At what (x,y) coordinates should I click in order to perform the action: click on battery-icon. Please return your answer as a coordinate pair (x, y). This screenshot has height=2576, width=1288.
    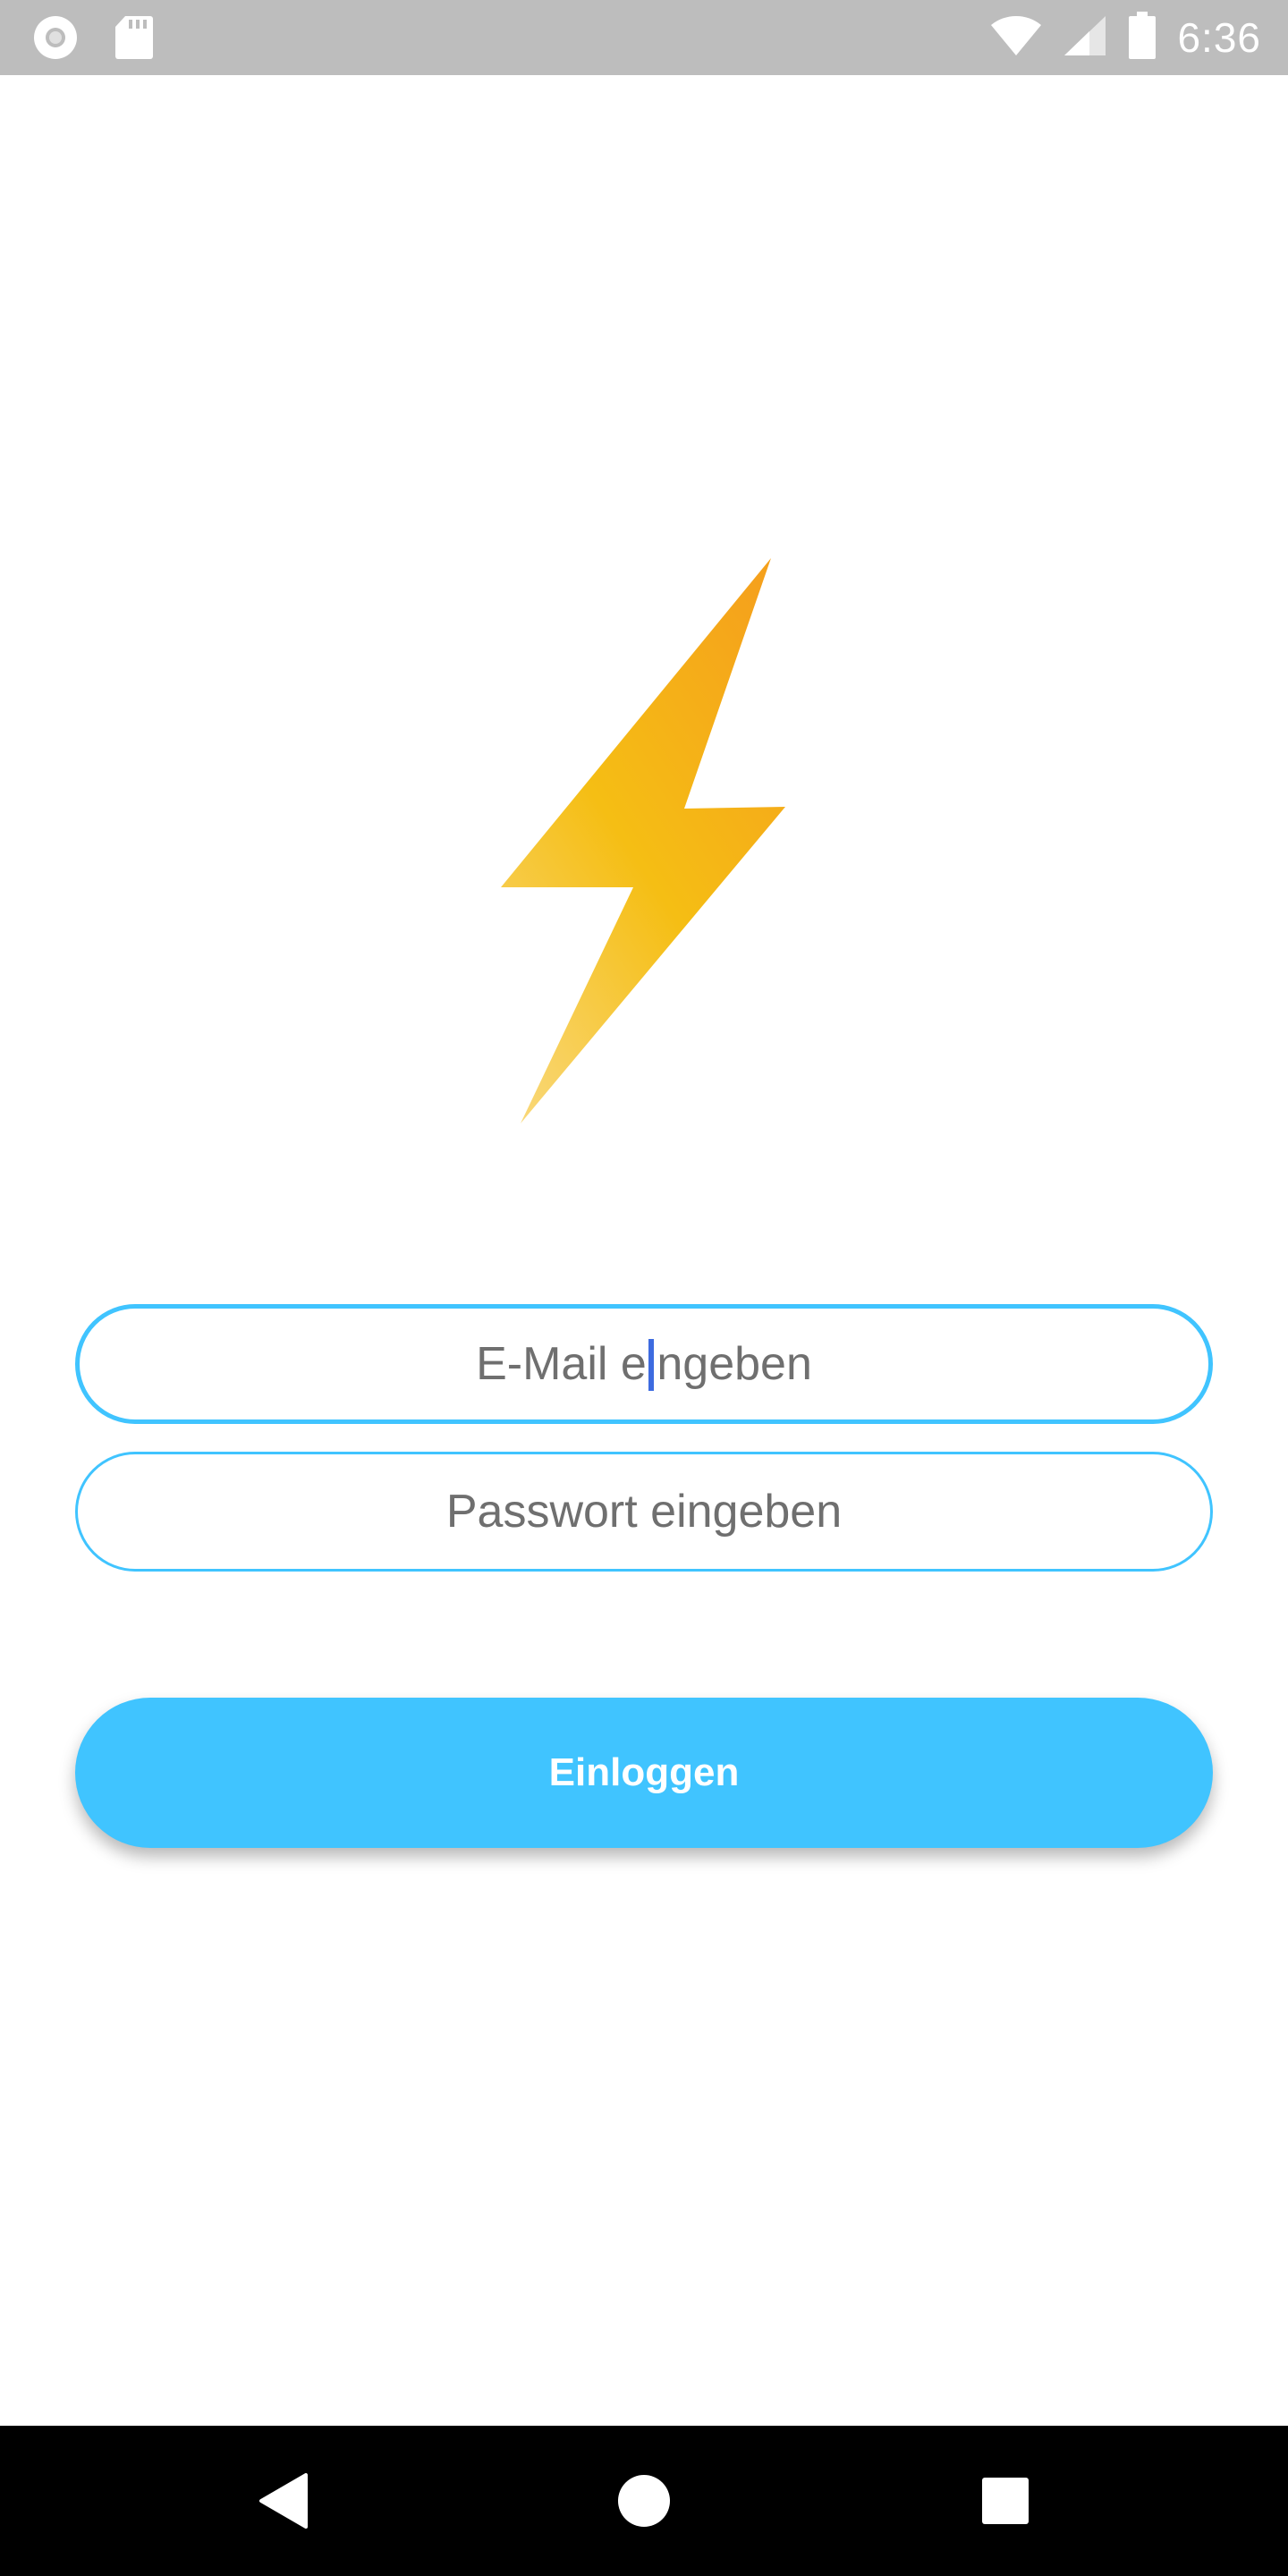
    Looking at the image, I should click on (1142, 37).